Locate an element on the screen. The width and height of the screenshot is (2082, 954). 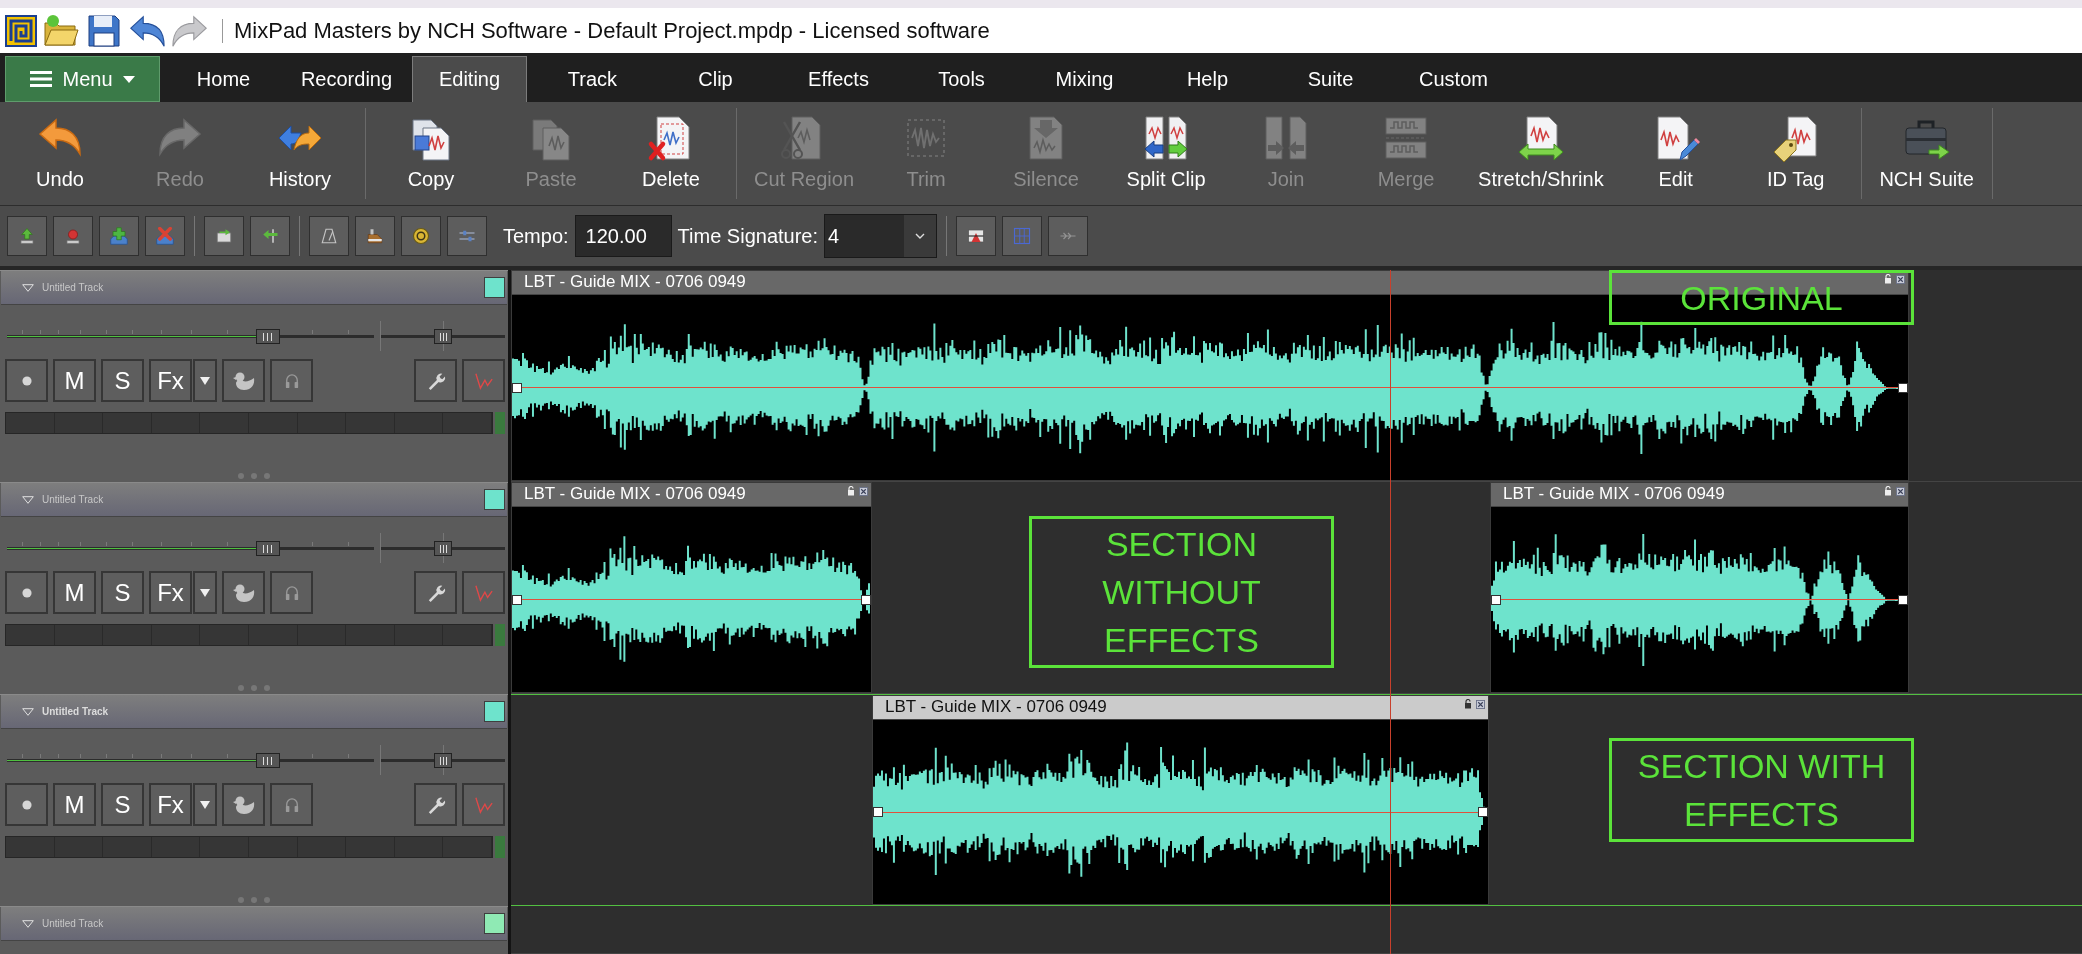
track-title-bar: Untitled Track is located at coordinates (254, 712).